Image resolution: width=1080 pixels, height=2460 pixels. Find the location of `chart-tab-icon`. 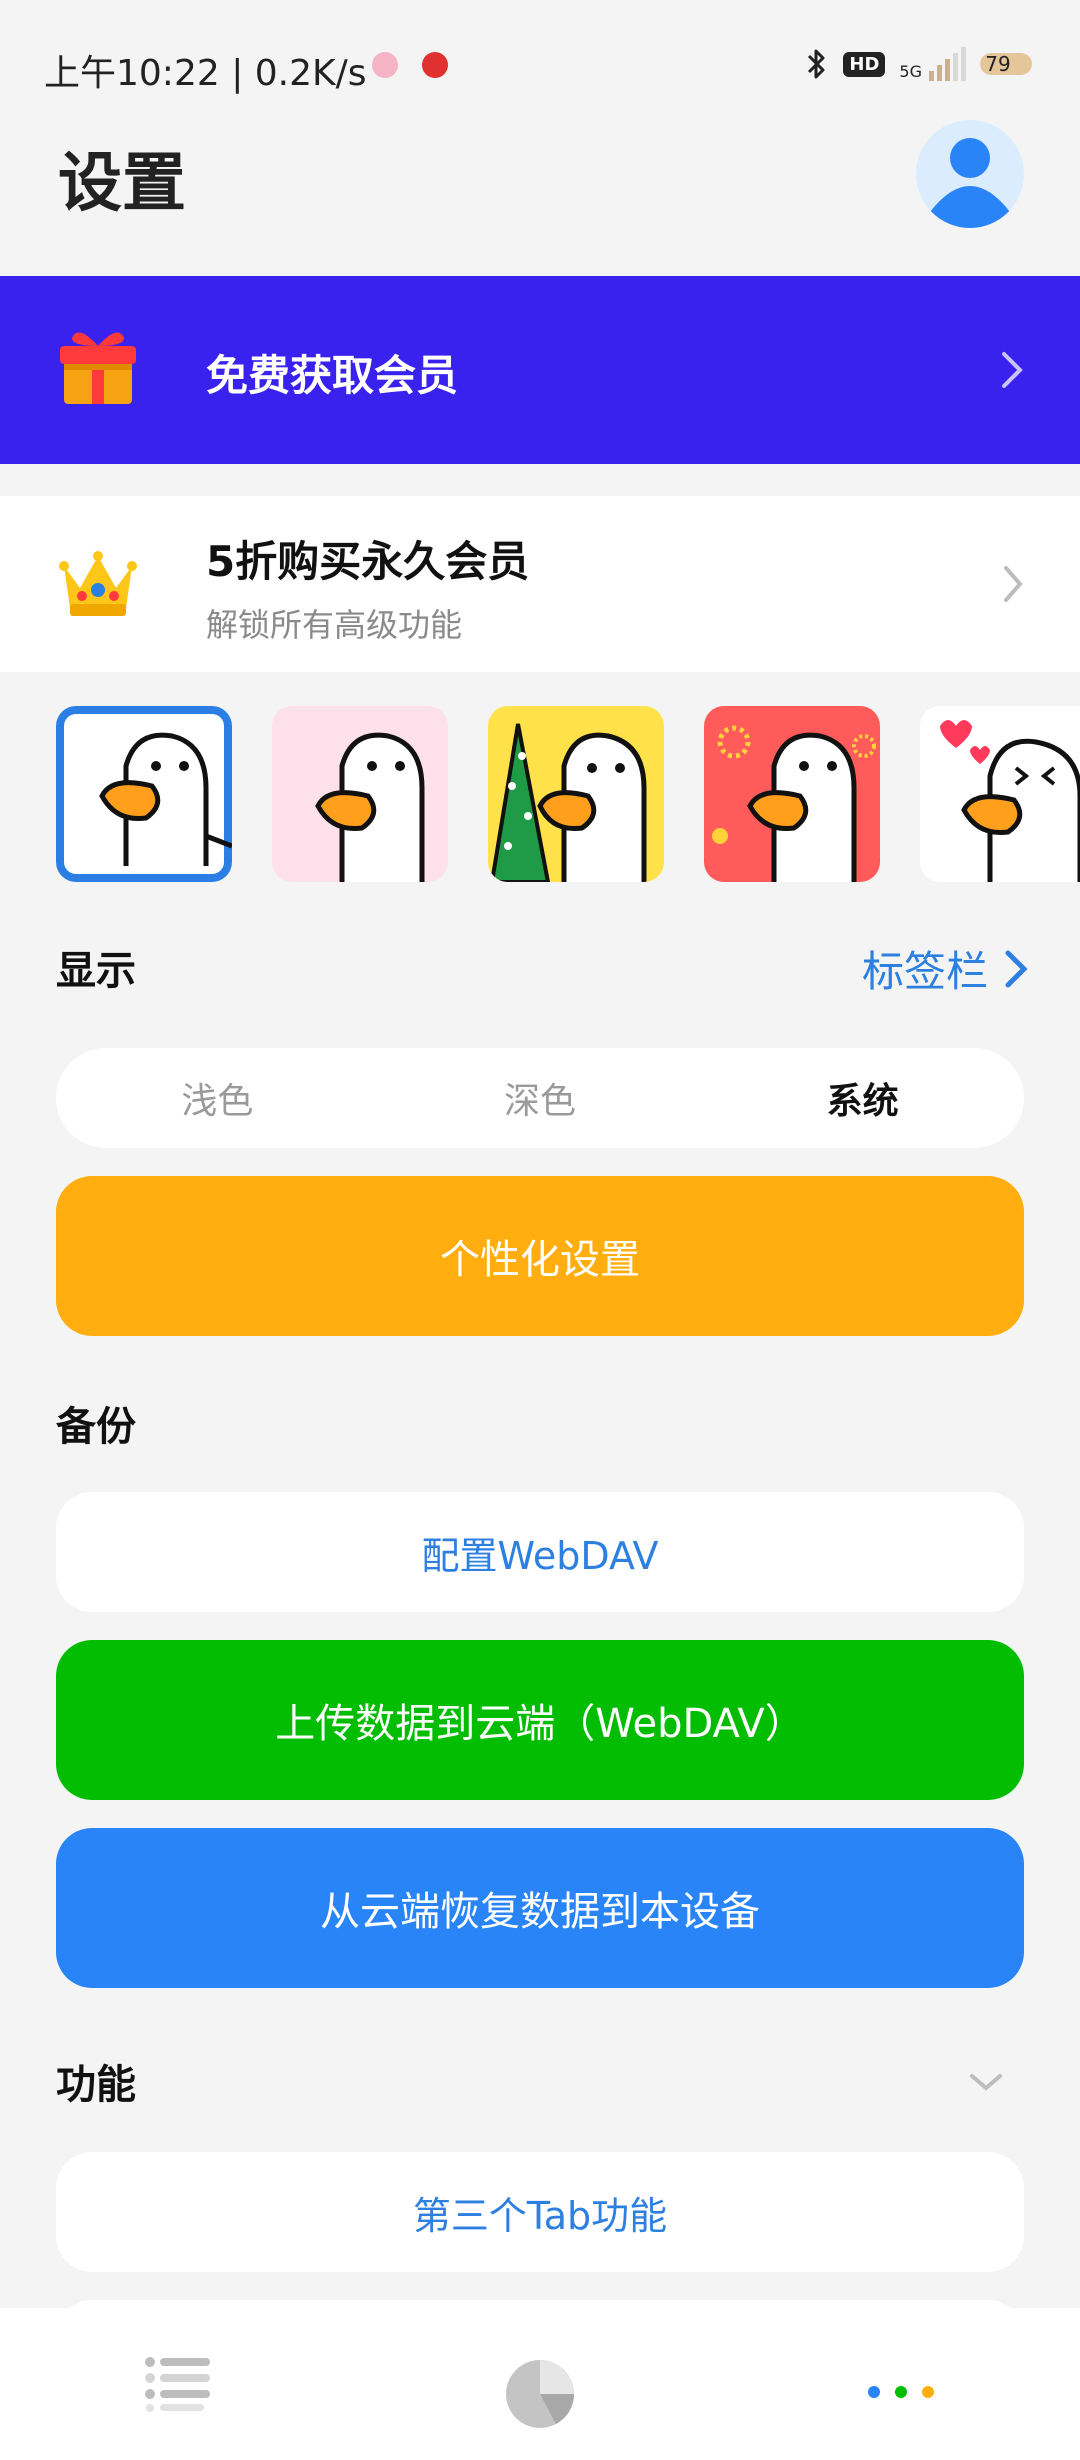

chart-tab-icon is located at coordinates (540, 2394).